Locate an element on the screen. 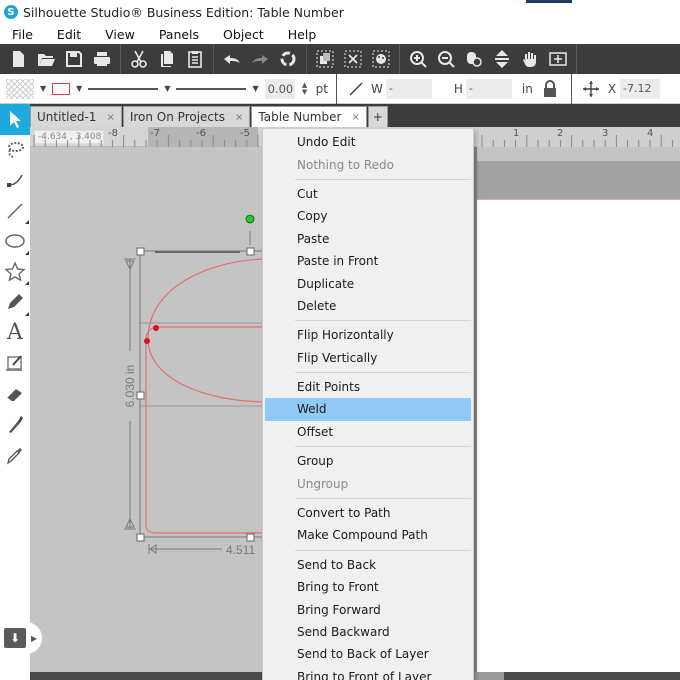  menu-item-paste: Paste is located at coordinates (368, 239).